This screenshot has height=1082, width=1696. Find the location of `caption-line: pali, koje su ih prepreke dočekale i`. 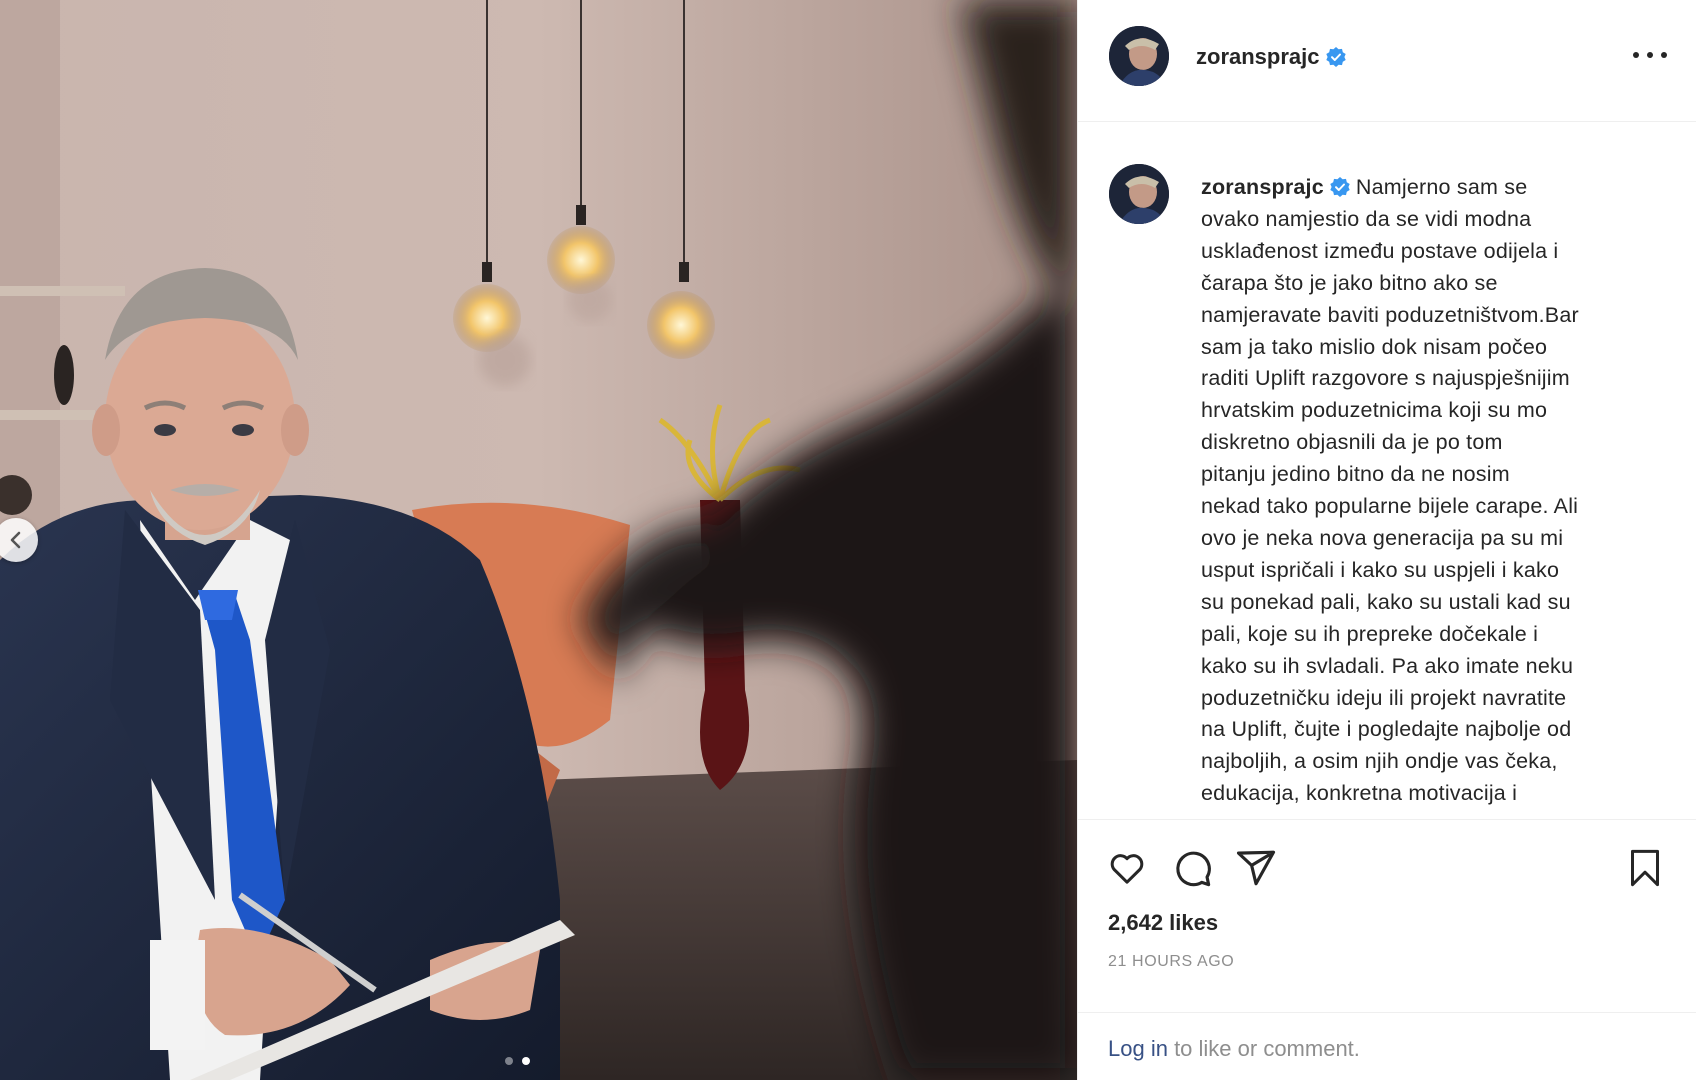

caption-line: pali, koje su ih prepreke dočekale i is located at coordinates (1370, 633).